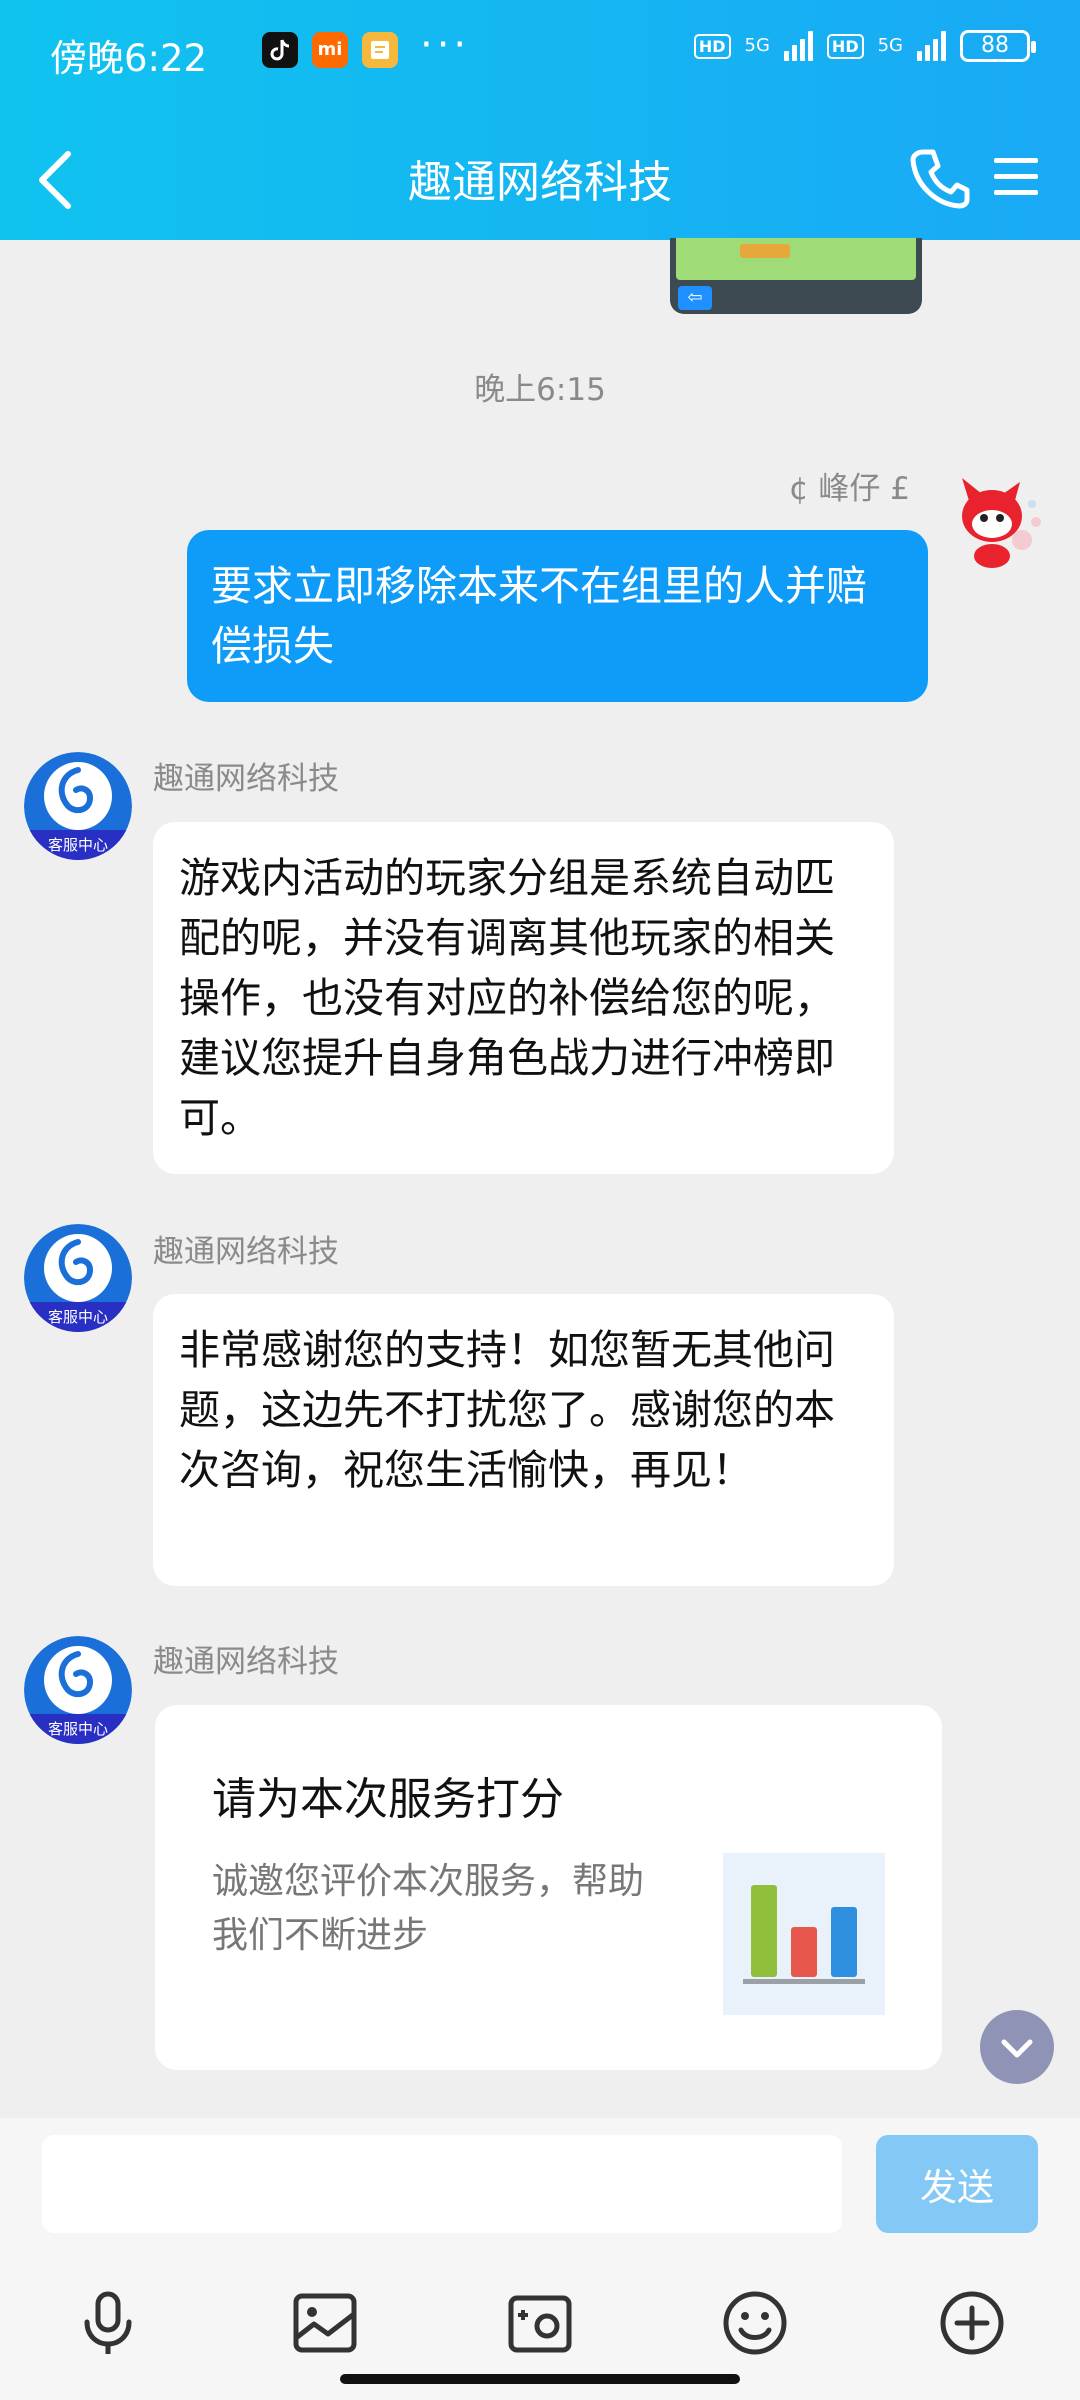 The image size is (1080, 2400). I want to click on image-icon, so click(325, 2323).